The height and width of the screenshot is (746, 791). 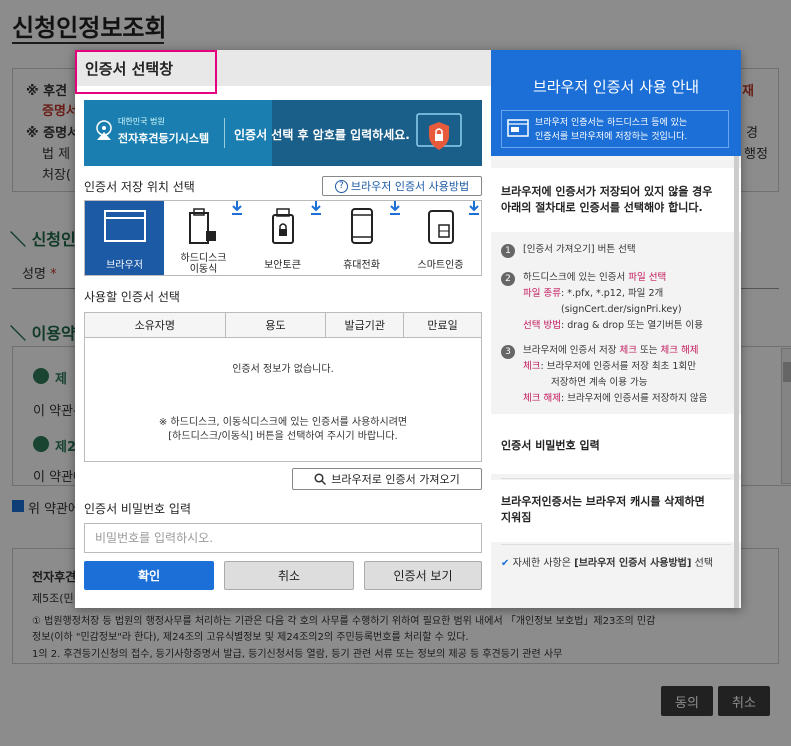 I want to click on step-2-line-1: 하드디스크에 있는 인증서 파일 선택, so click(x=613, y=278).